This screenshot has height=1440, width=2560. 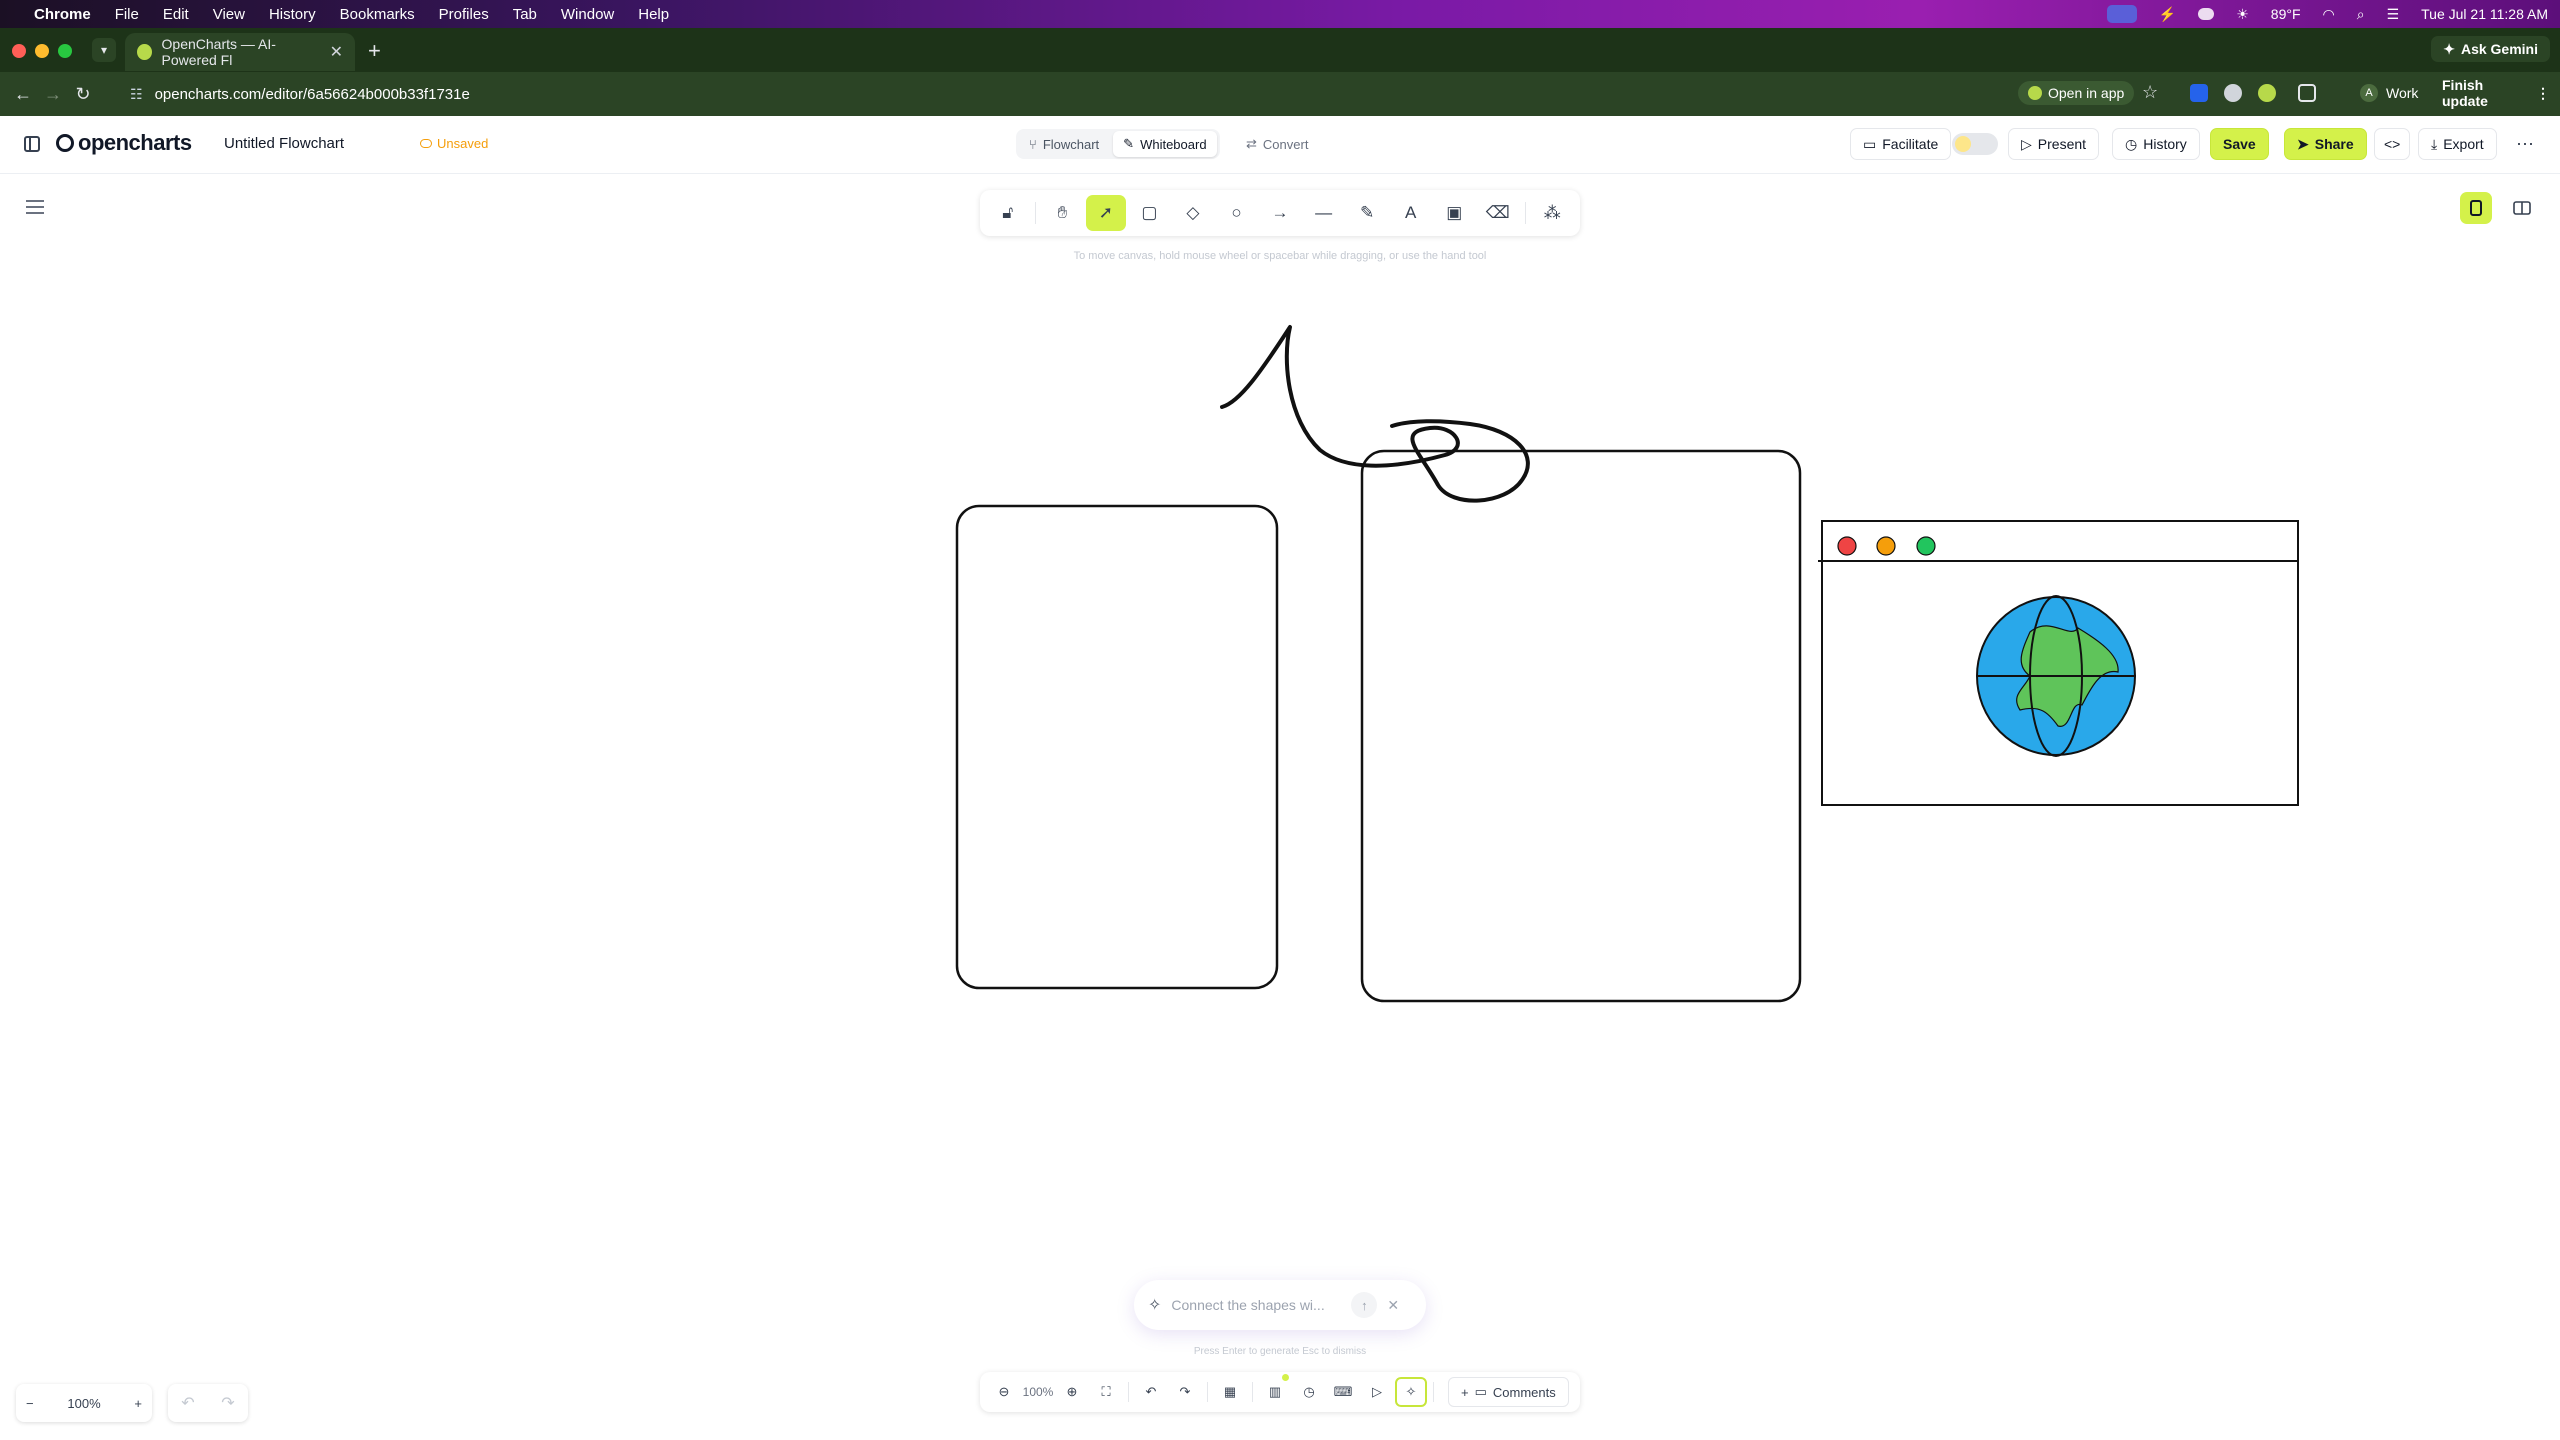 I want to click on tab-whiteboard-label: Whiteboard, so click(x=1173, y=144).